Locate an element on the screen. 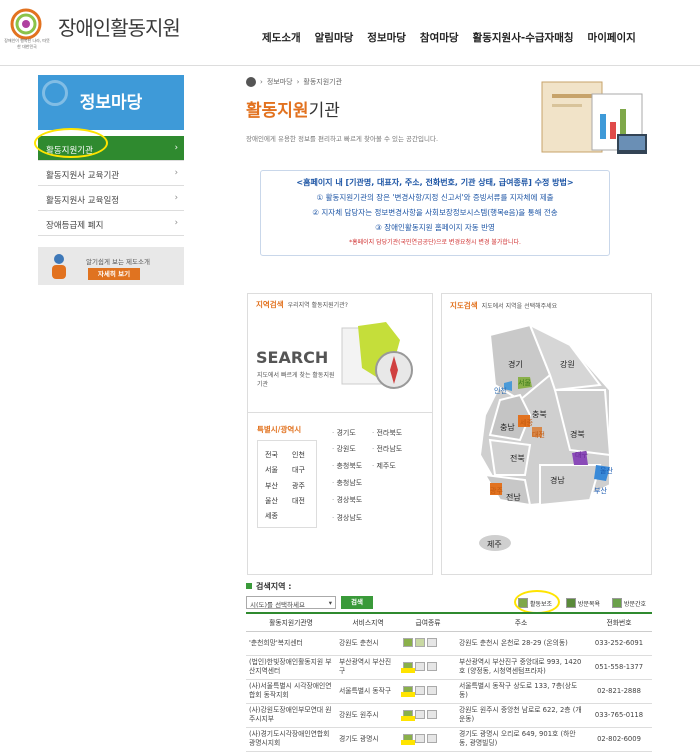 The height and width of the screenshot is (754, 700). map-label: 울산 is located at coordinates (606, 470).